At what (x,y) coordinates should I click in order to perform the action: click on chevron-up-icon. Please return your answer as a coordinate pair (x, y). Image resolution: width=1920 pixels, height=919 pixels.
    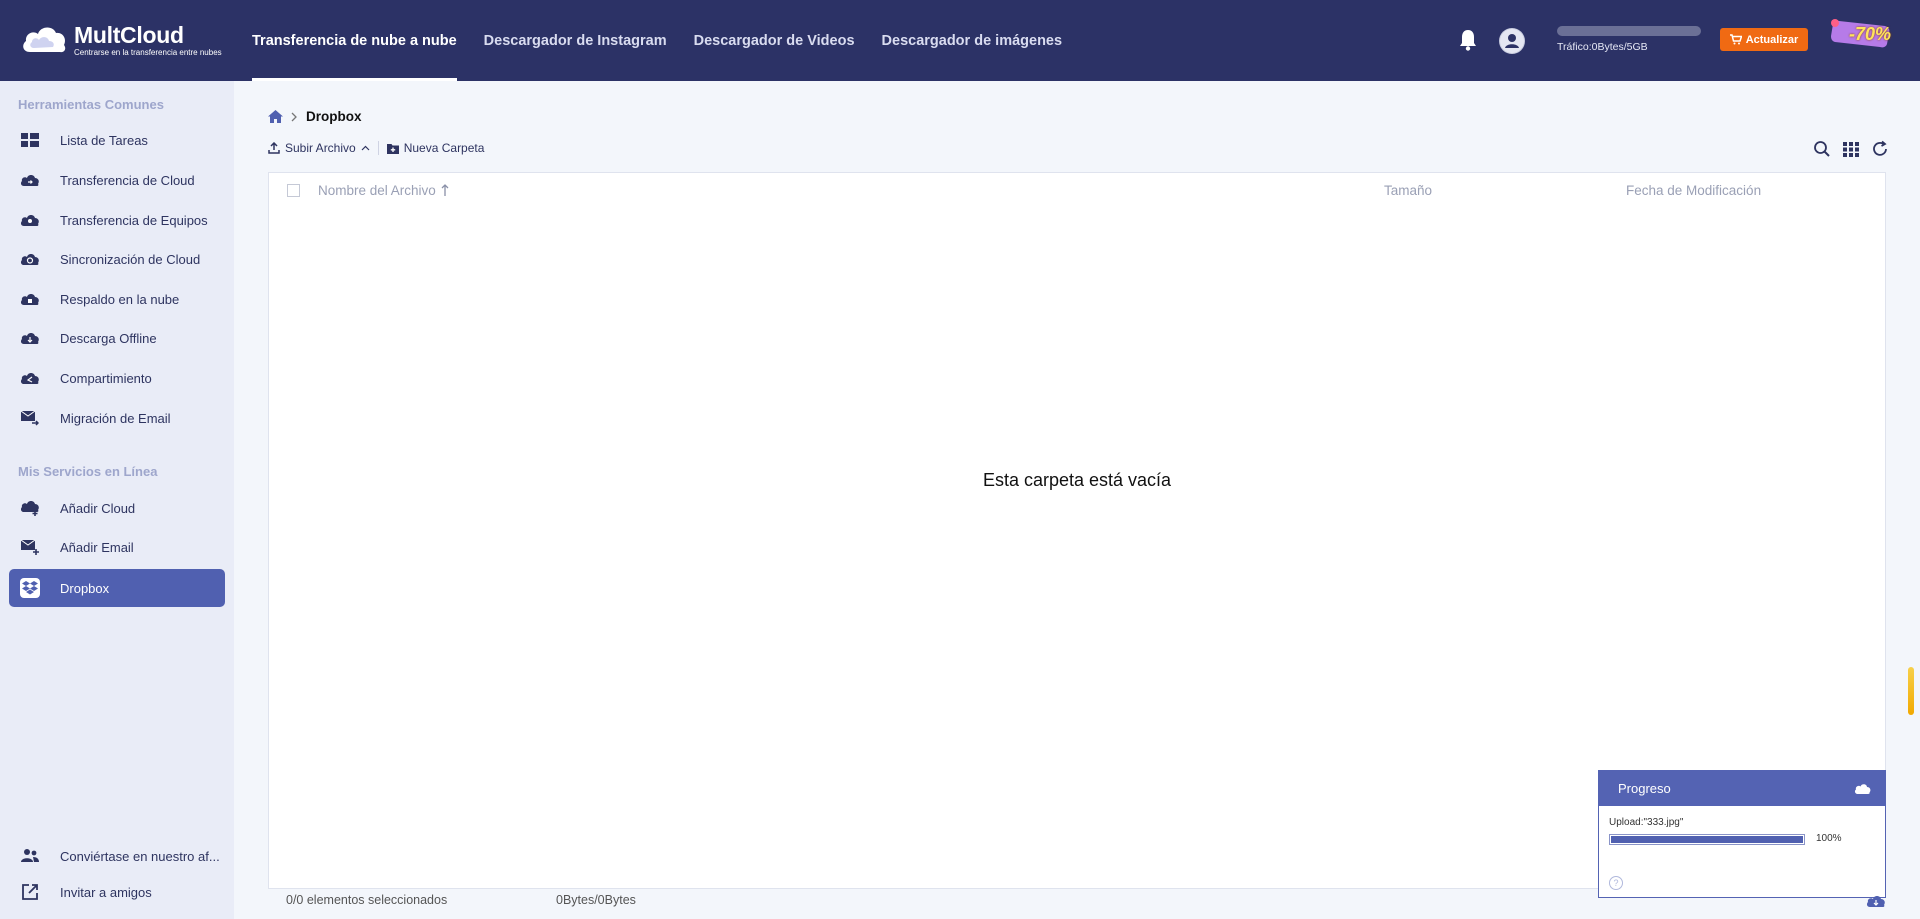
    Looking at the image, I should click on (365, 148).